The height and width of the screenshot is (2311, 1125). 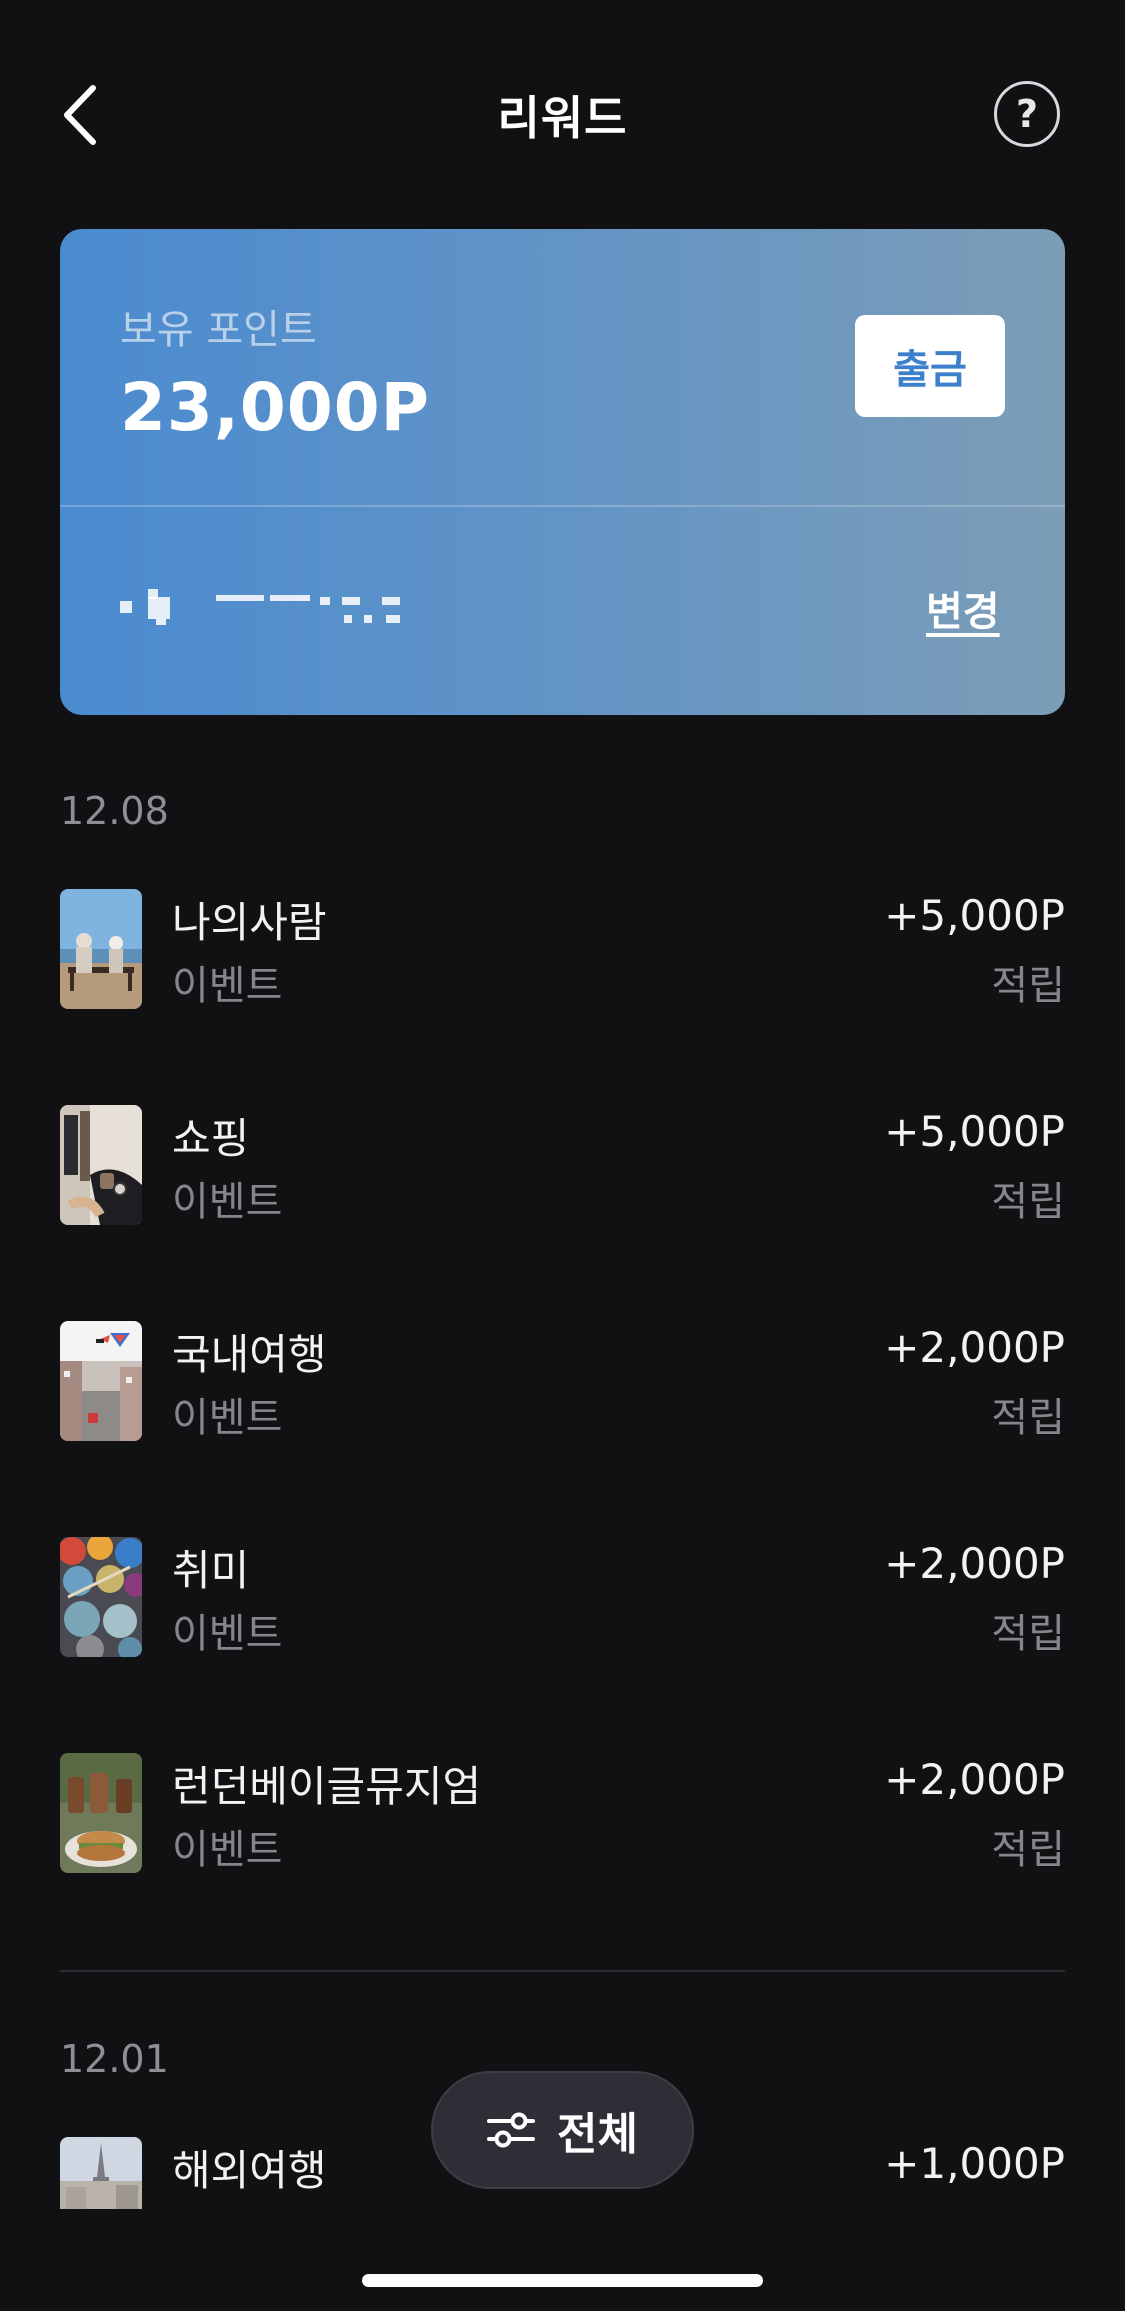 What do you see at coordinates (562, 1971) in the screenshot?
I see `section-divider` at bounding box center [562, 1971].